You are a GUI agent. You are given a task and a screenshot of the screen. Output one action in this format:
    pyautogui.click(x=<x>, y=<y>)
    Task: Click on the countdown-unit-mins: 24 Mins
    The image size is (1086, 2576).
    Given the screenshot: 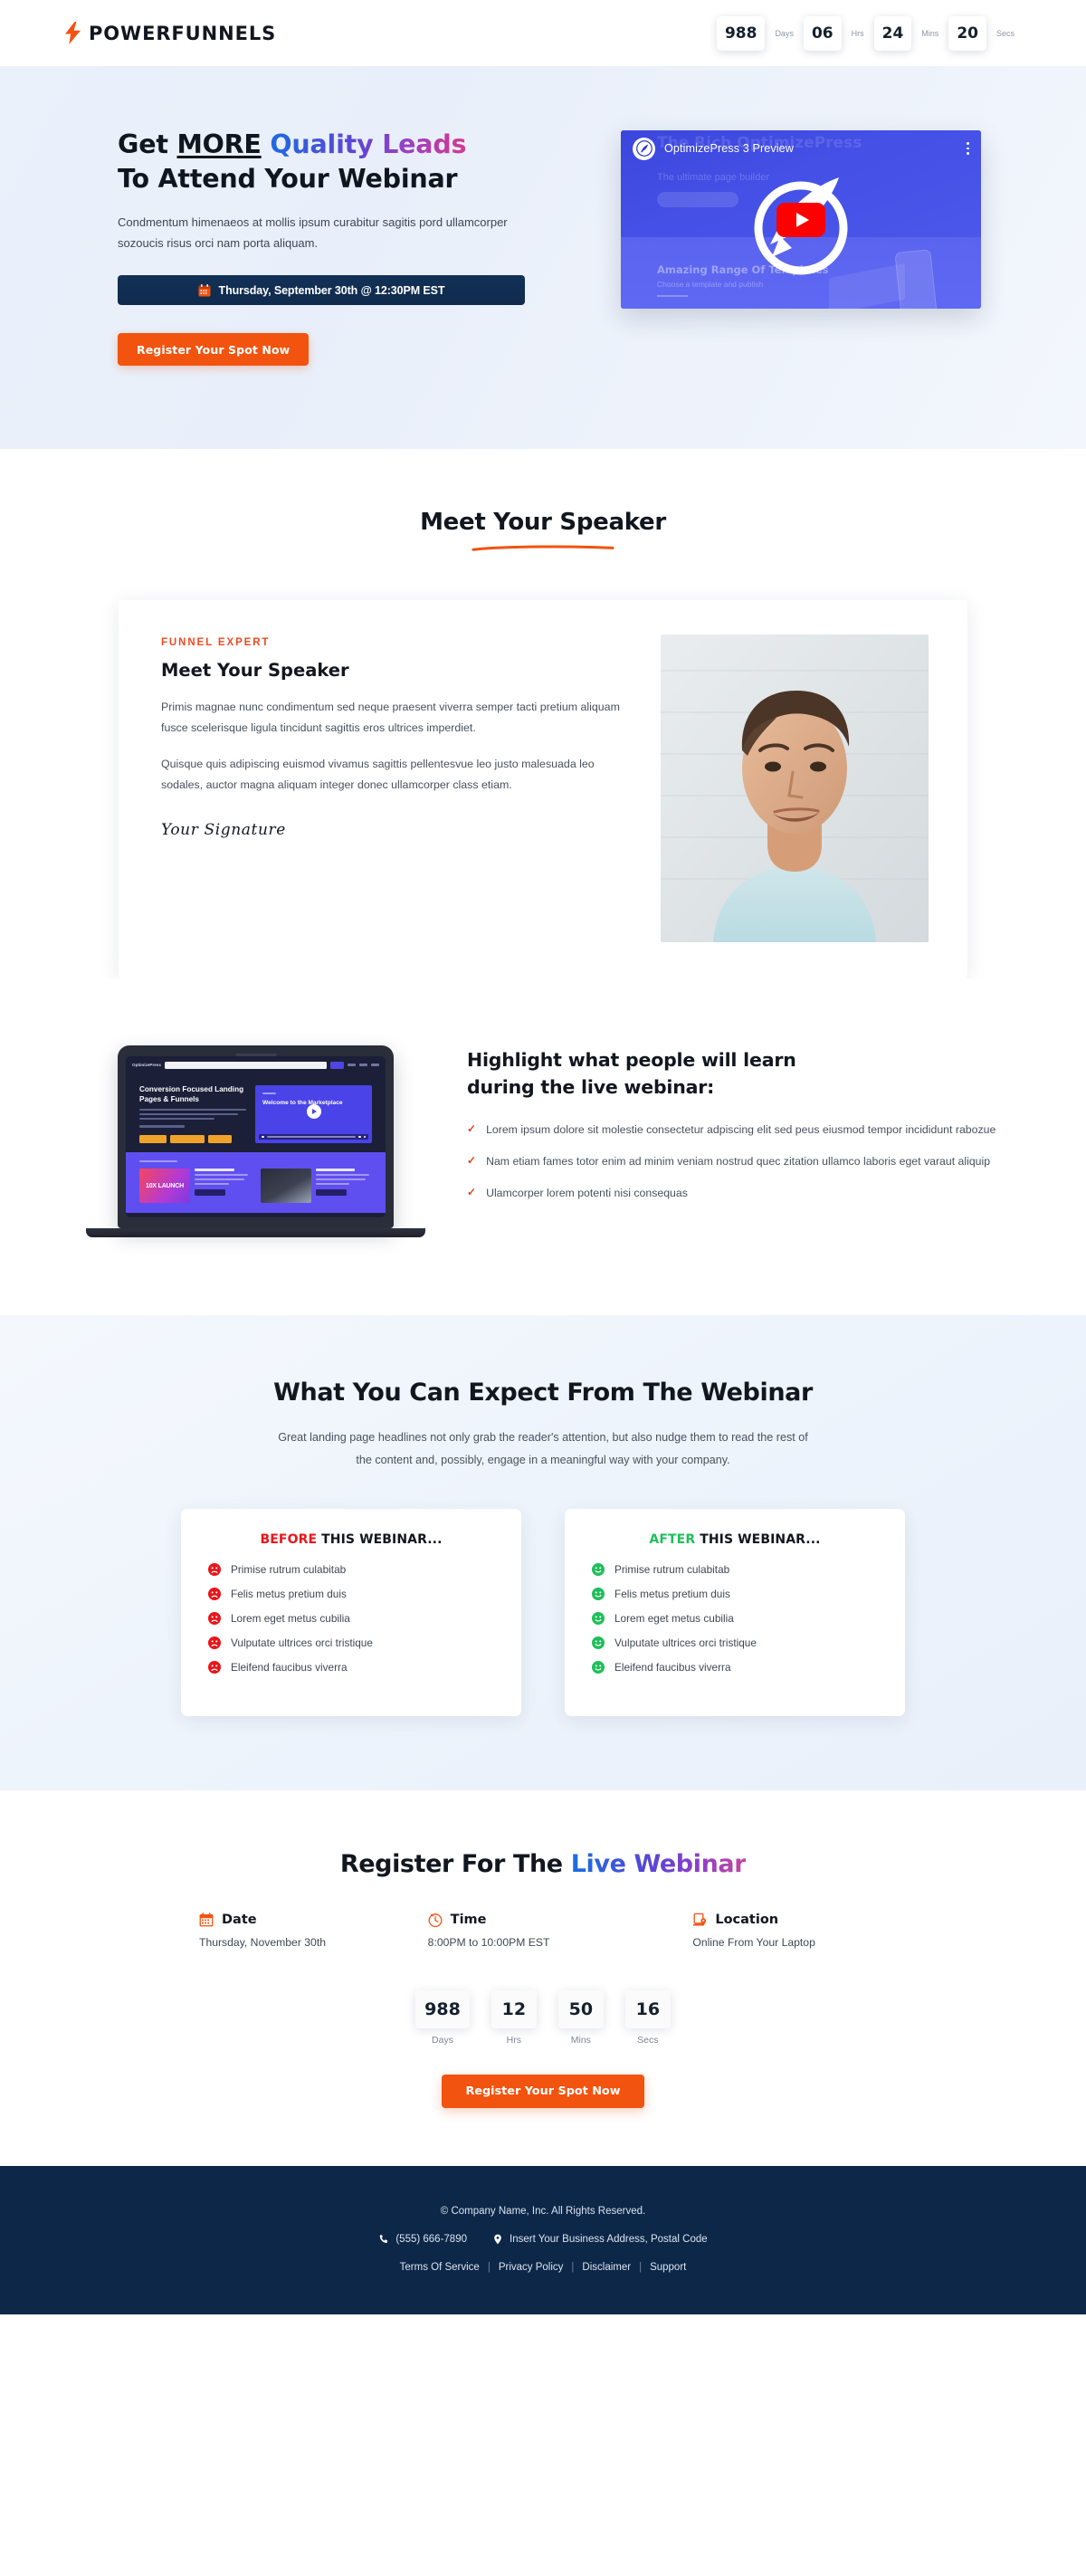 What is the action you would take?
    pyautogui.click(x=911, y=33)
    